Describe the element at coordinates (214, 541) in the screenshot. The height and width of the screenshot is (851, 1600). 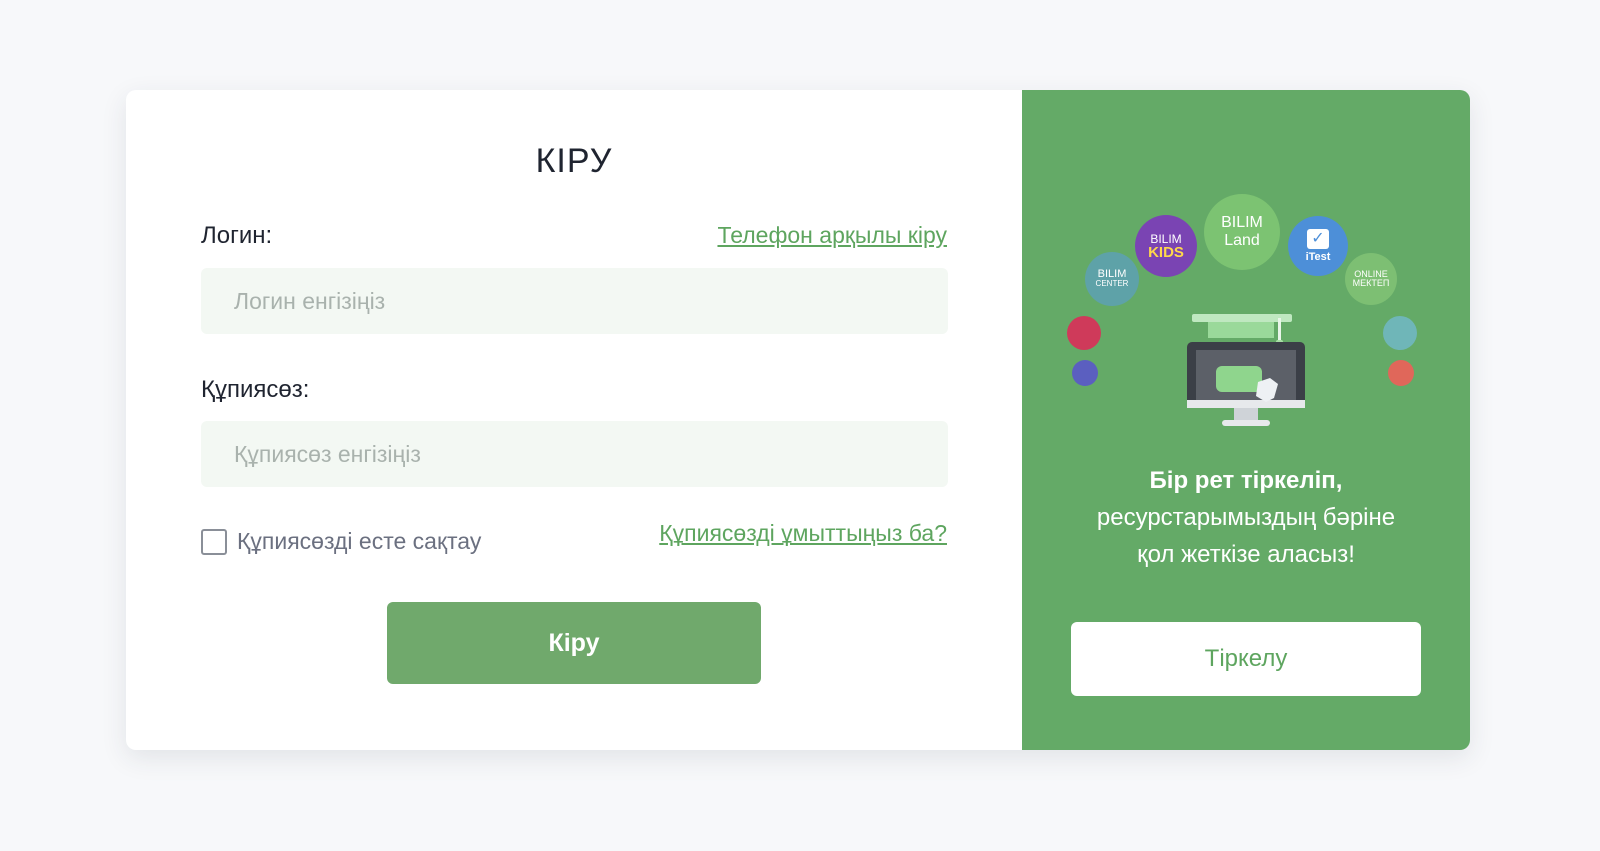
I see `remember-checkbox` at that location.